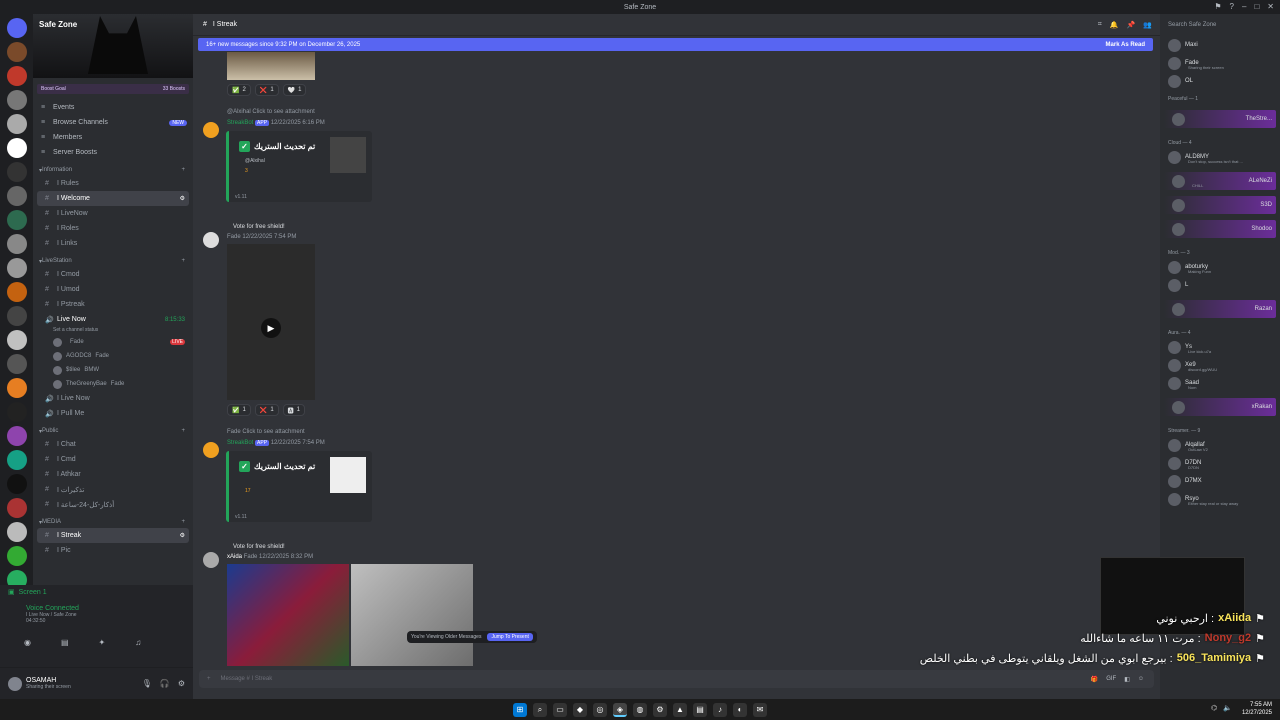  What do you see at coordinates (96, 592) in the screenshot?
I see `screen-share-row: ▣ Screen 1` at bounding box center [96, 592].